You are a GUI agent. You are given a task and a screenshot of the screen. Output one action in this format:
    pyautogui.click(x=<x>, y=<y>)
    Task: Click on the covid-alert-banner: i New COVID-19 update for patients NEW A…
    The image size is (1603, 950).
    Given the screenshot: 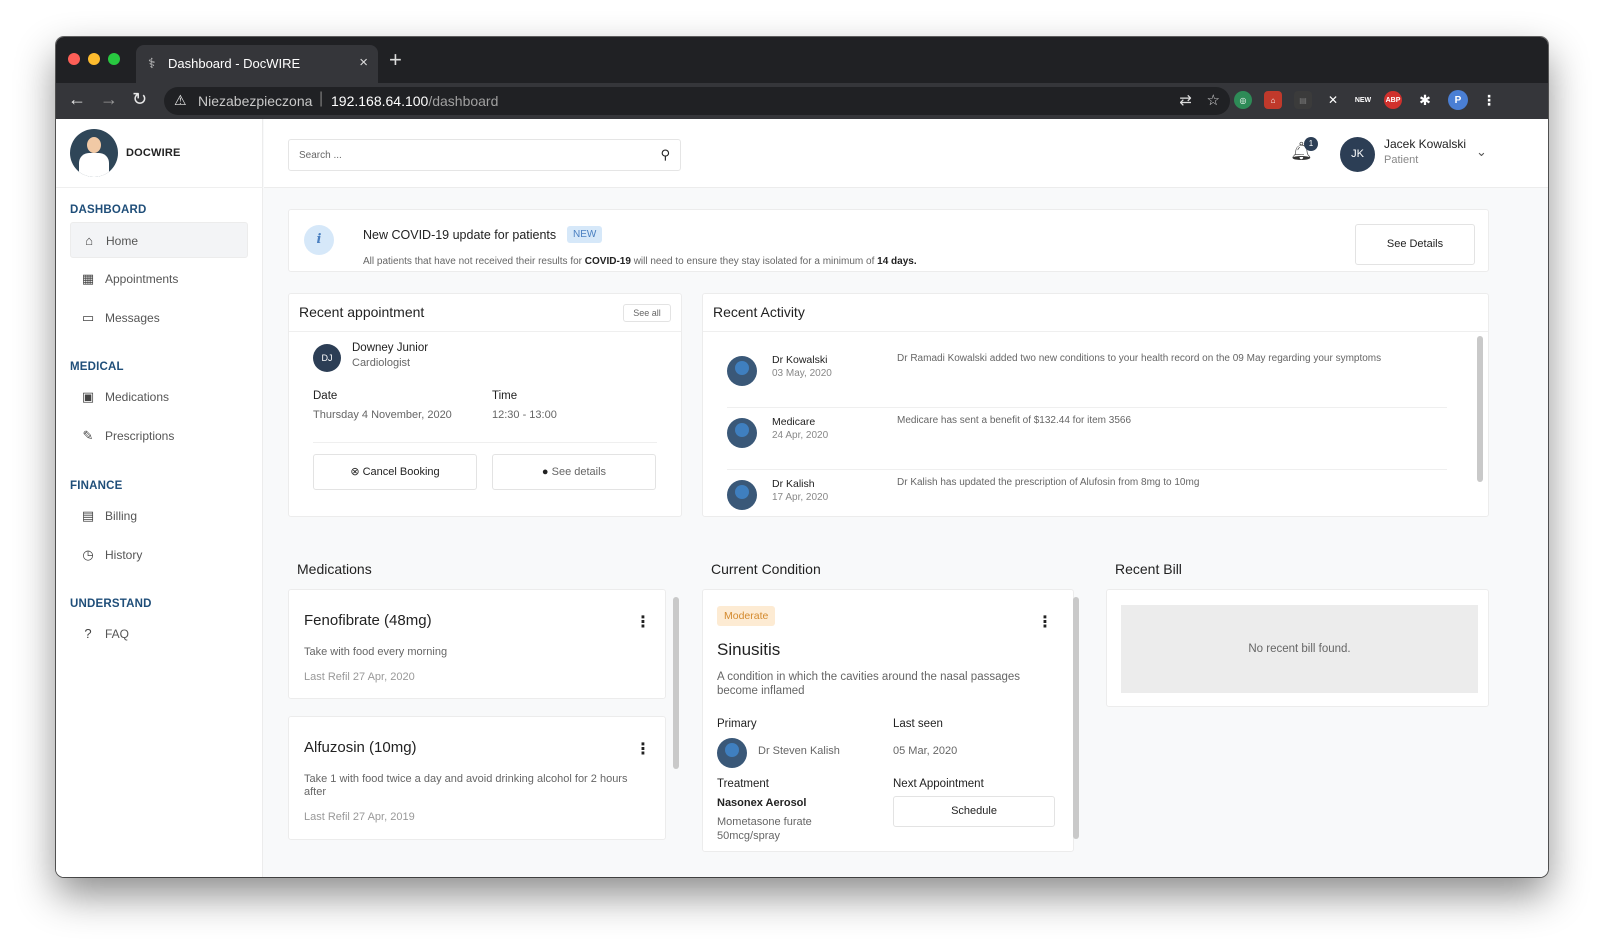 What is the action you would take?
    pyautogui.click(x=888, y=240)
    